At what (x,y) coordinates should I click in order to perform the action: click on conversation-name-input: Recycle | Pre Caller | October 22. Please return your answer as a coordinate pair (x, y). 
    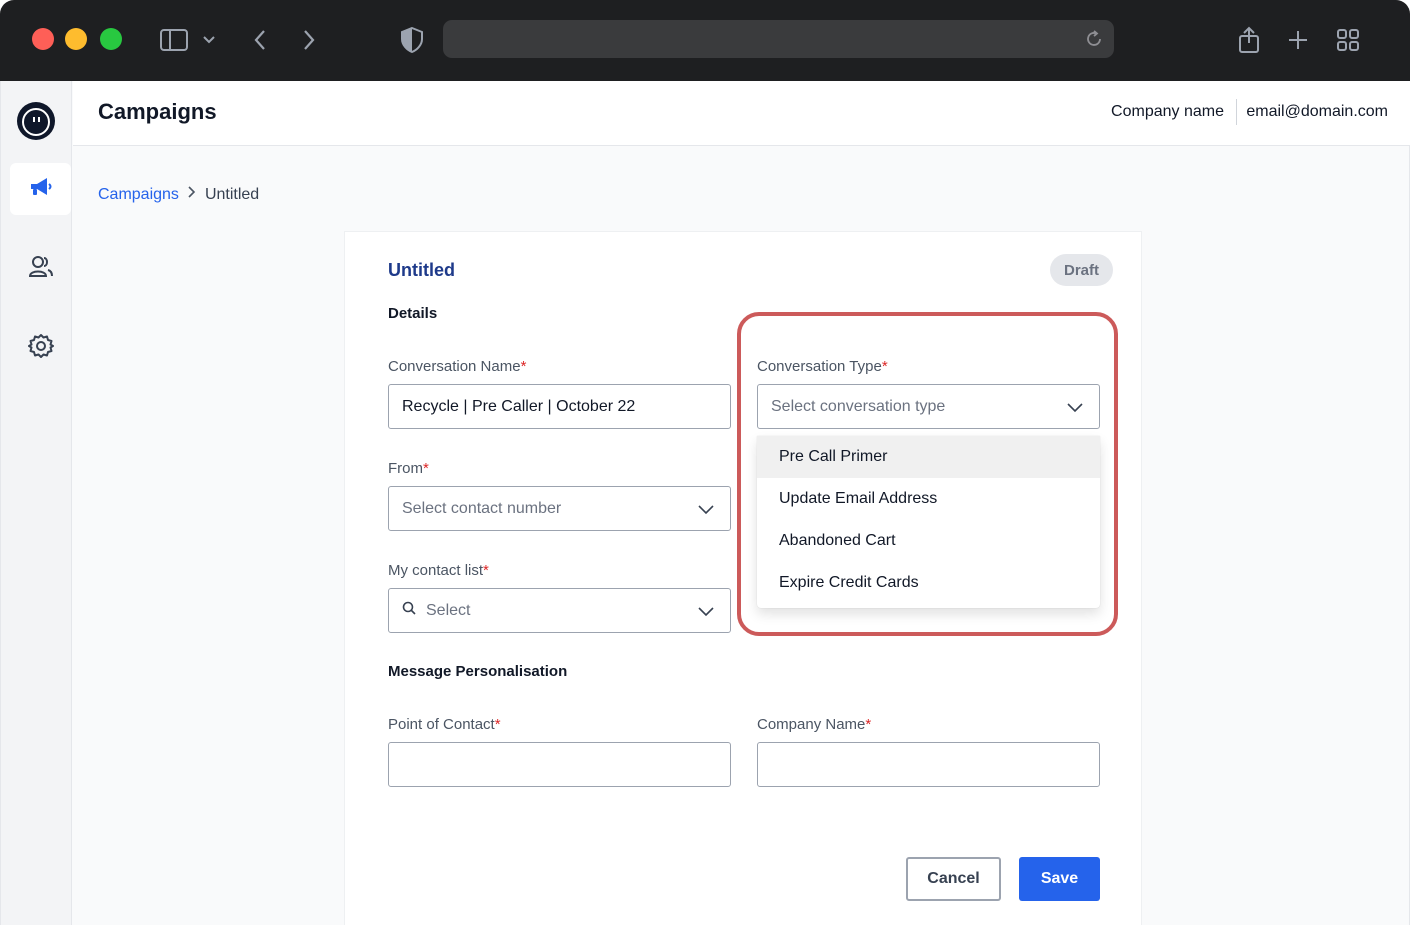
    Looking at the image, I should click on (559, 406).